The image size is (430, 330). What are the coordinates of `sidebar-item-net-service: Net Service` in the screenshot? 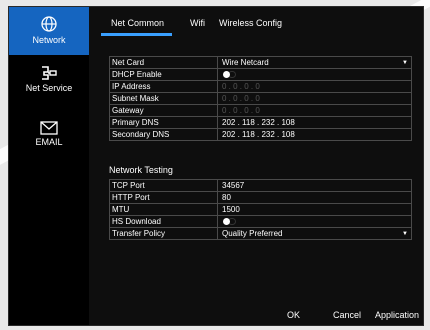 It's located at (49, 87).